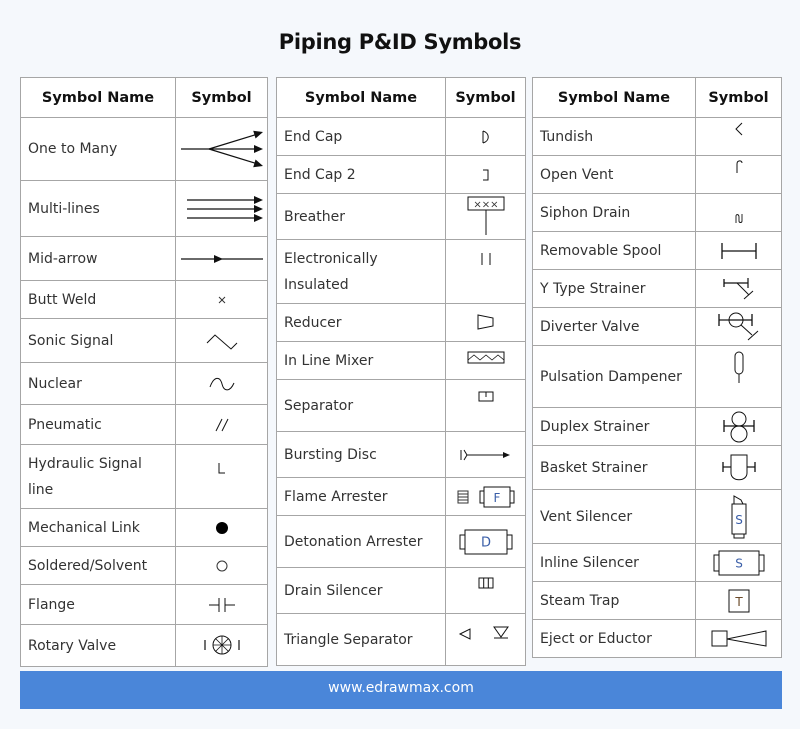  What do you see at coordinates (657, 467) in the screenshot?
I see `table-row: Basket Strainer` at bounding box center [657, 467].